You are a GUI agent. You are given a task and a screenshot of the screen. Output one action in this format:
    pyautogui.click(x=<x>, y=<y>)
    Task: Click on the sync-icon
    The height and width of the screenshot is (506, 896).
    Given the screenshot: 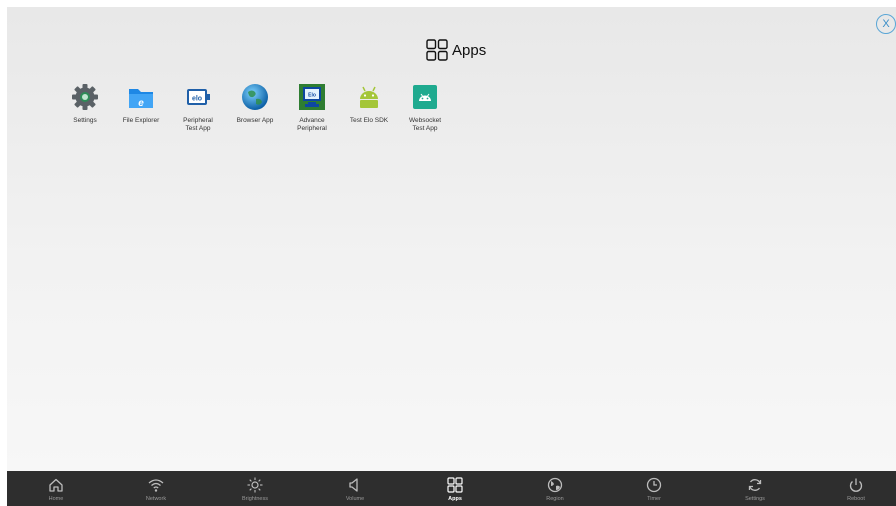 What is the action you would take?
    pyautogui.click(x=755, y=485)
    